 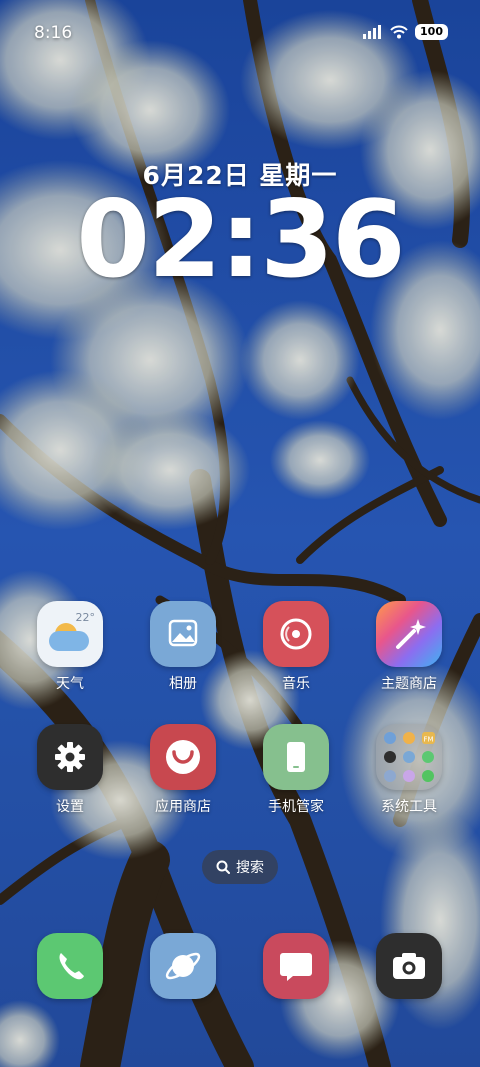 I want to click on message-icon, so click(x=296, y=967).